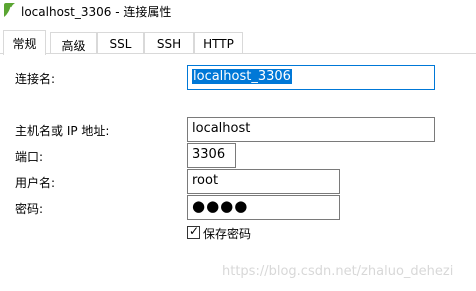  Describe the element at coordinates (311, 129) in the screenshot. I see `host-input: localhost` at that location.